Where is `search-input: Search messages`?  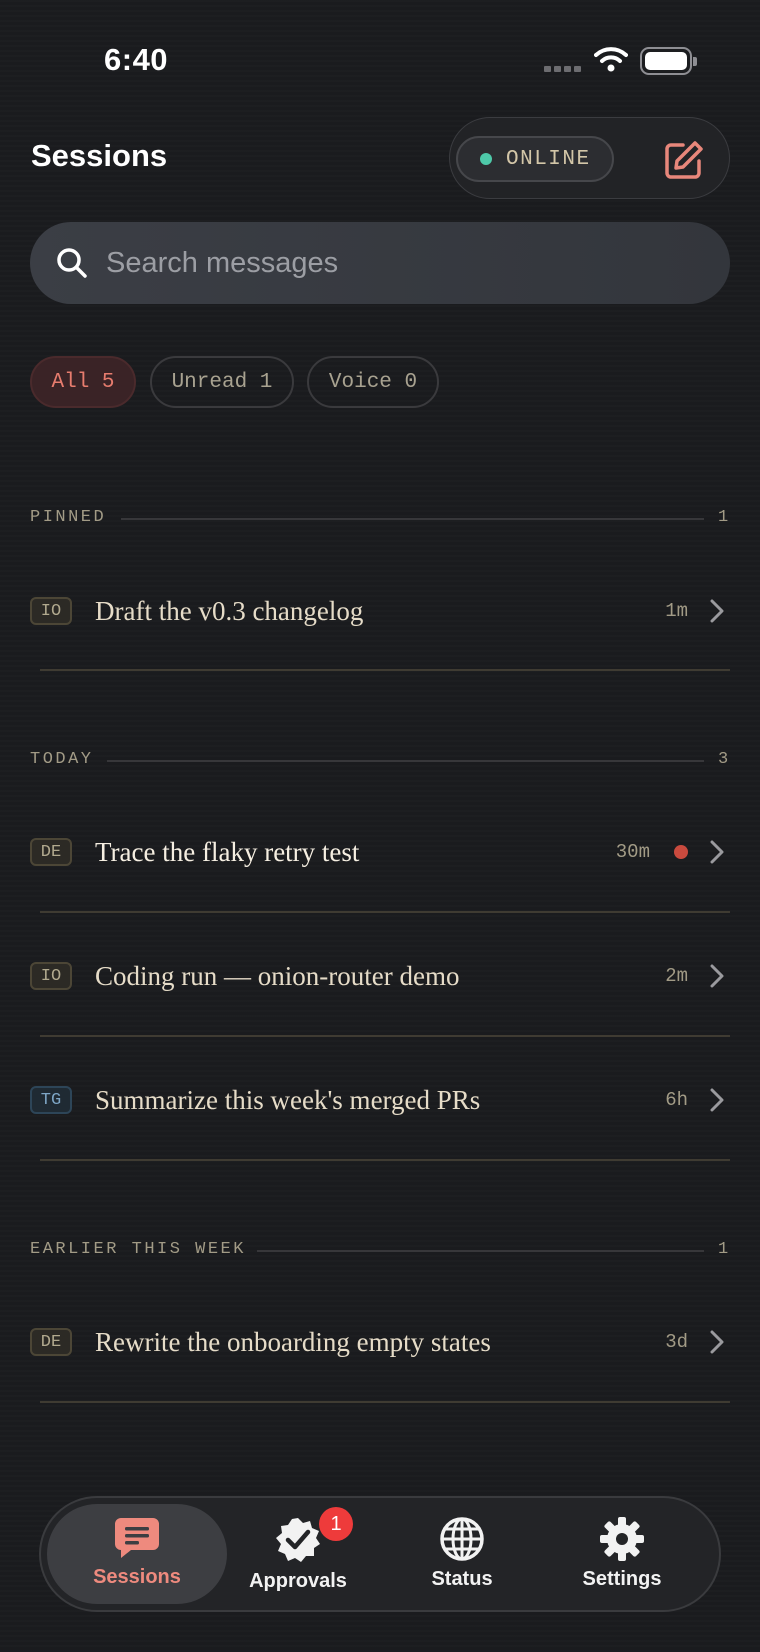
search-input: Search messages is located at coordinates (380, 263).